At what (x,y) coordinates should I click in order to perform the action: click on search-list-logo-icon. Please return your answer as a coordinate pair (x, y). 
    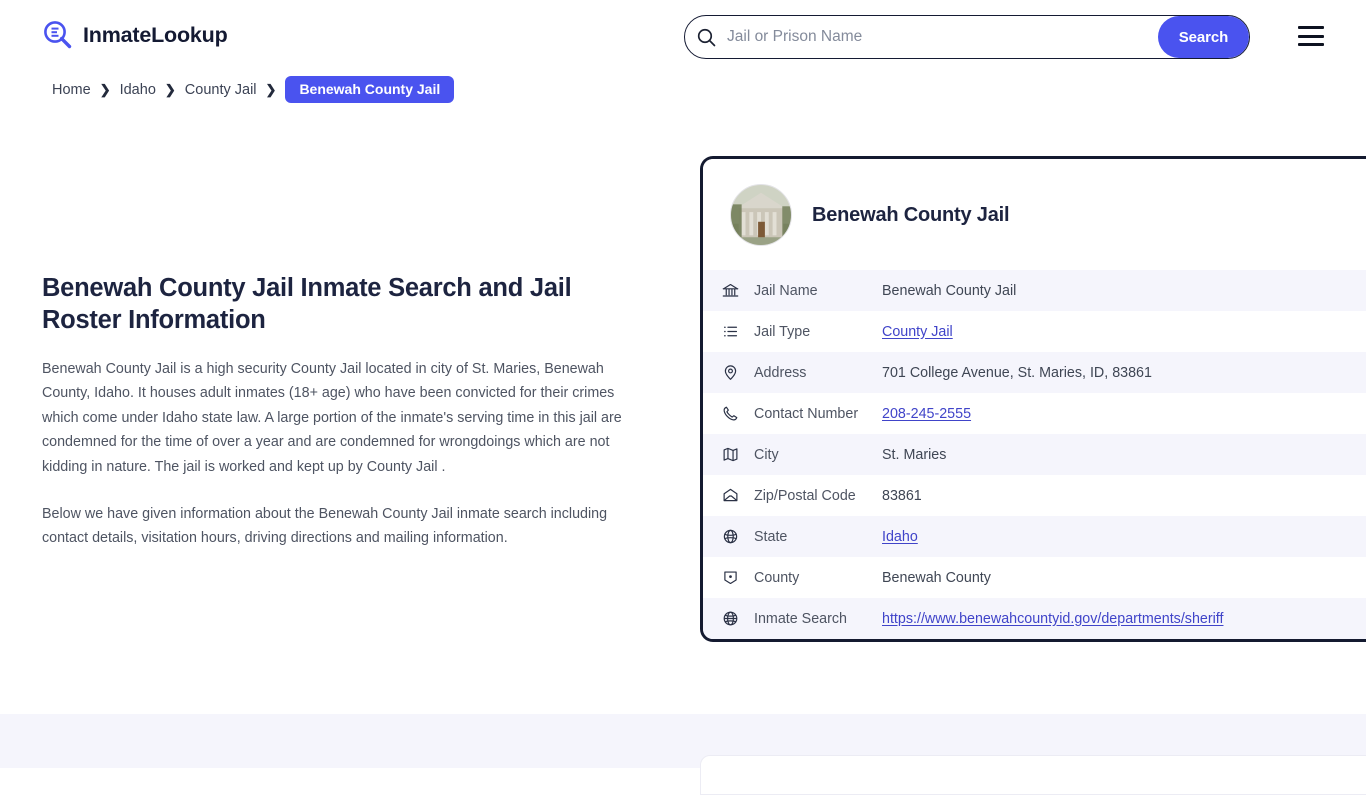
    Looking at the image, I should click on (58, 35).